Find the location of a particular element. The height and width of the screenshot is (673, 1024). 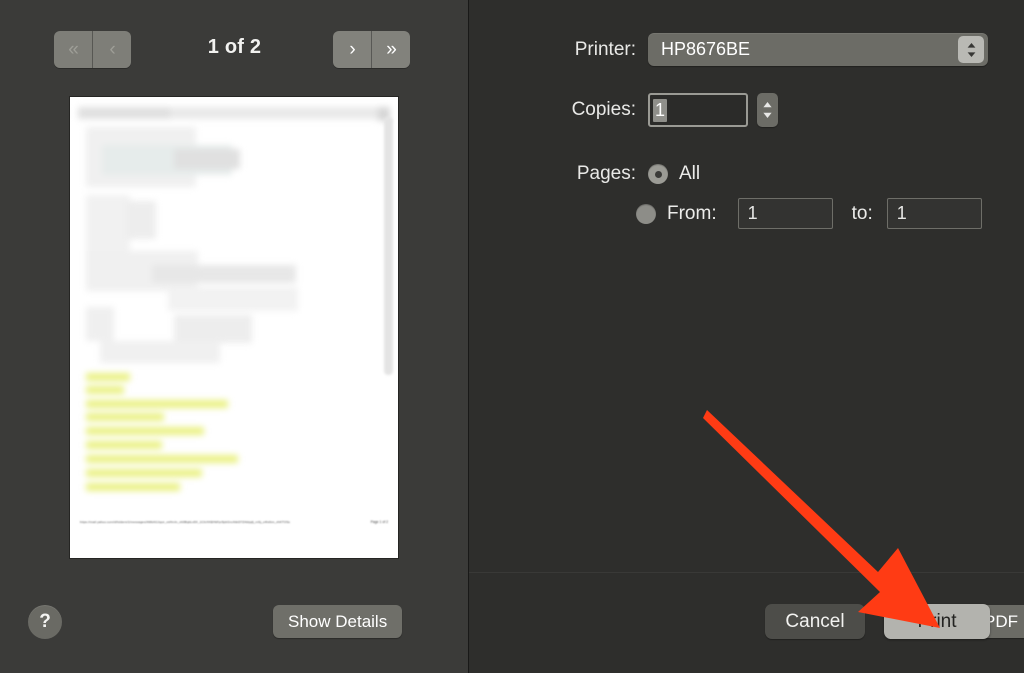

copies-row: Copies: 1 is located at coordinates (746, 110).